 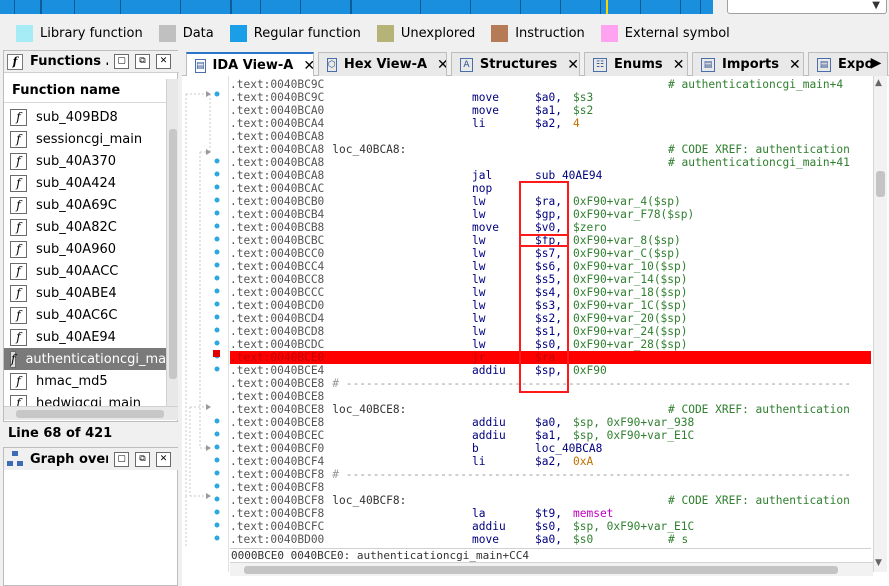 What do you see at coordinates (85, 315) in the screenshot?
I see `function-list-item: f sub_40AC6C` at bounding box center [85, 315].